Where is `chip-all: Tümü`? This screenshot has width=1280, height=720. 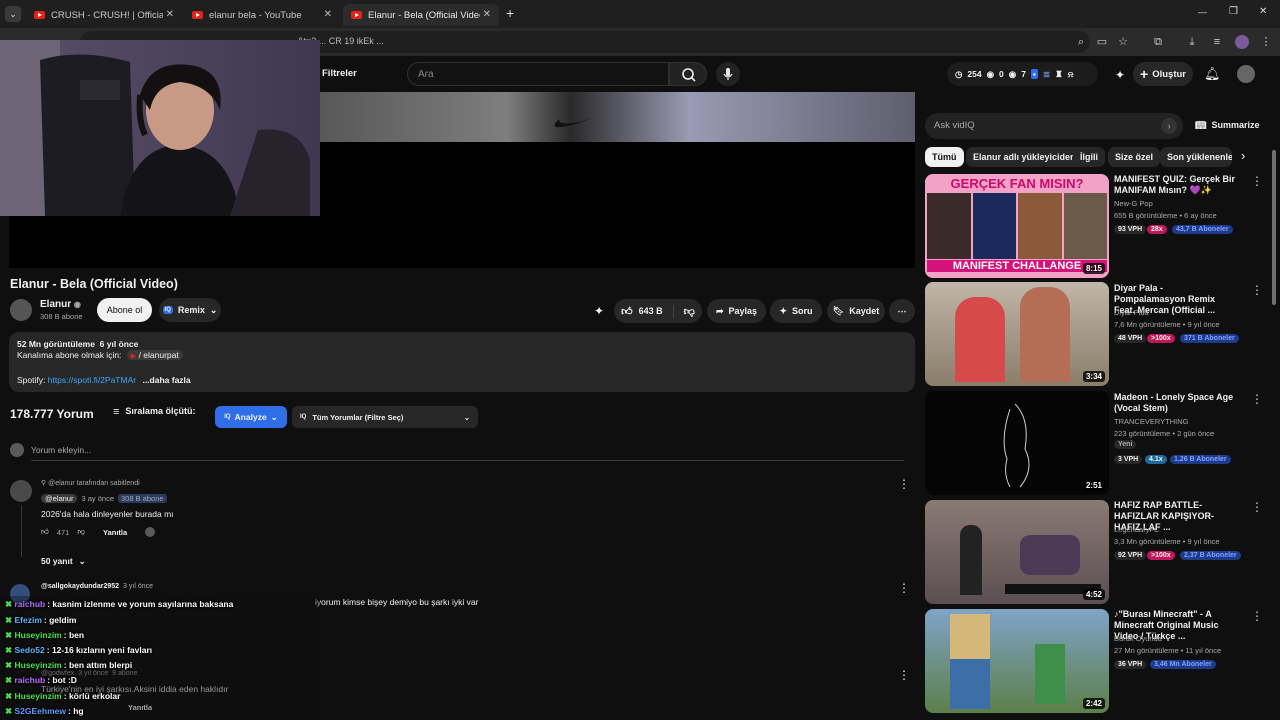
chip-all: Tümü is located at coordinates (944, 157).